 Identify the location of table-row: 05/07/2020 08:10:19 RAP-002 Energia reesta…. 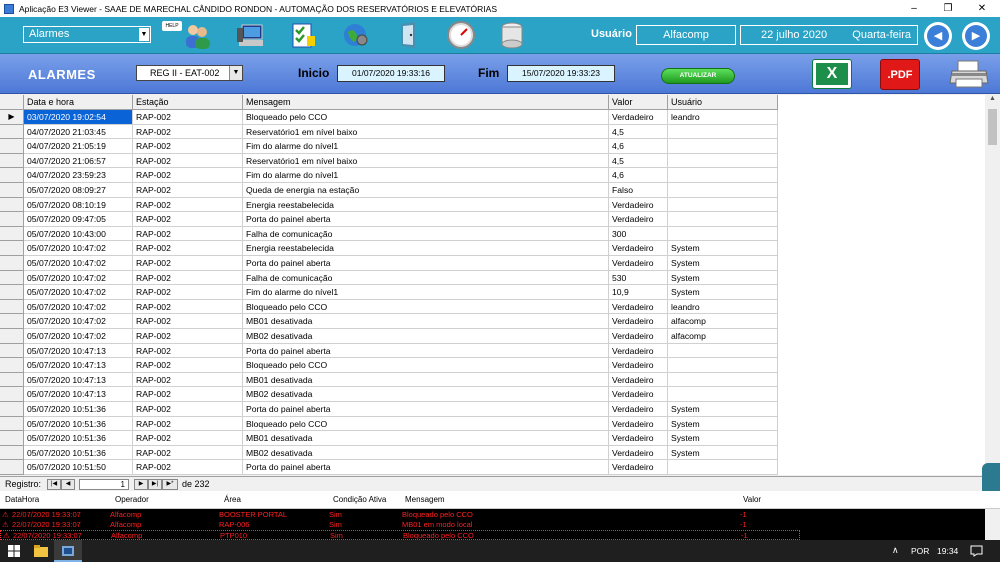
(389, 205).